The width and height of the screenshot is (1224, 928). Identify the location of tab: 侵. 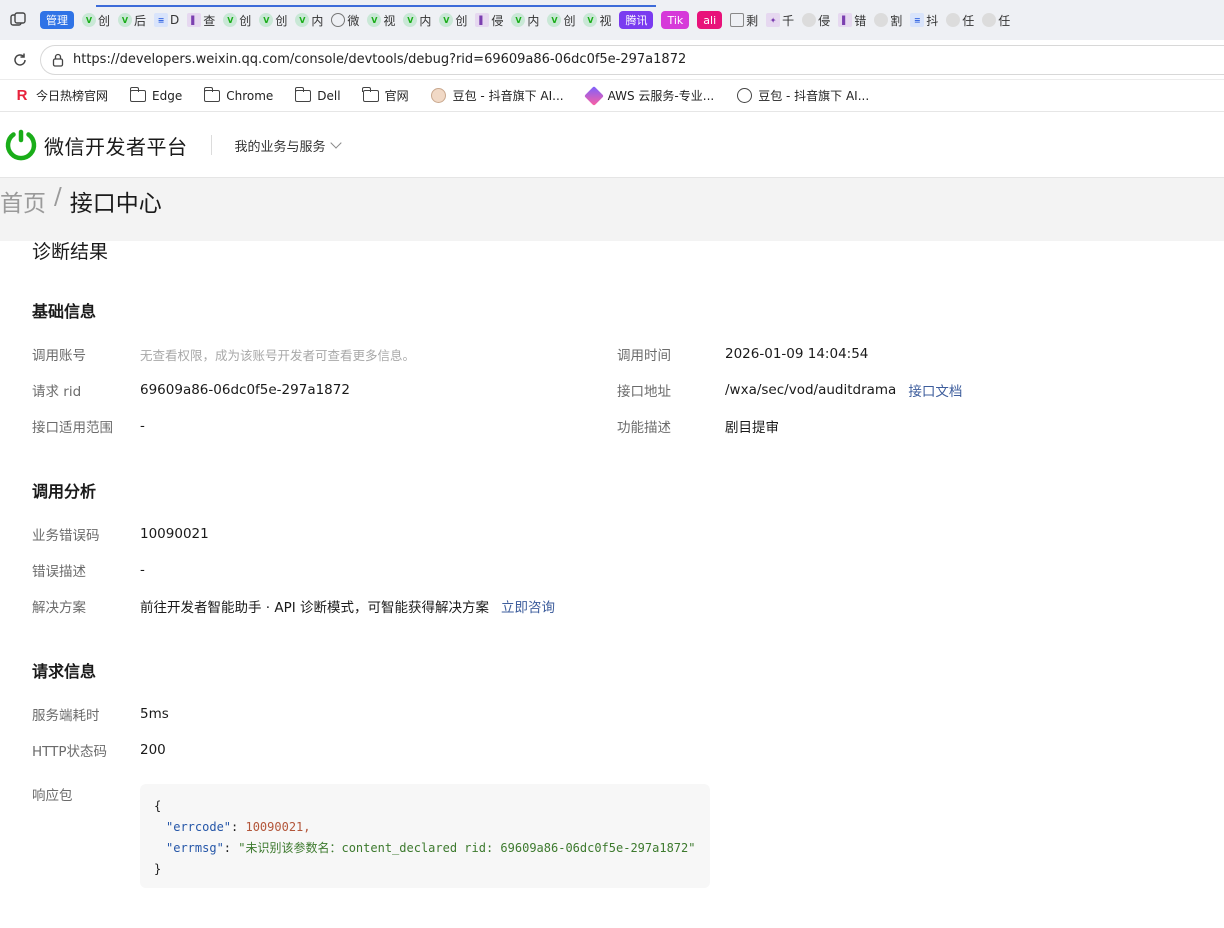
(816, 20).